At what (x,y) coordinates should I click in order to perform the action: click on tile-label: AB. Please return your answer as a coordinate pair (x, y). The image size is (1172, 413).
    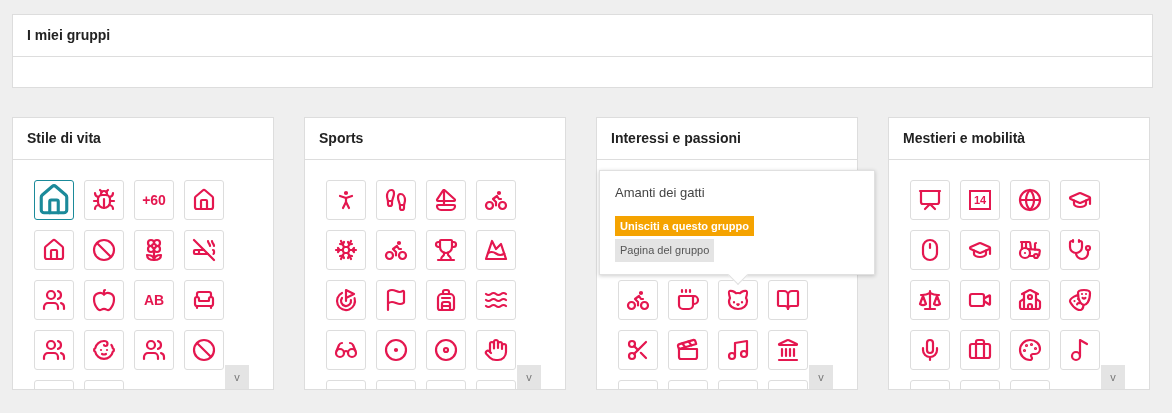
    Looking at the image, I should click on (154, 300).